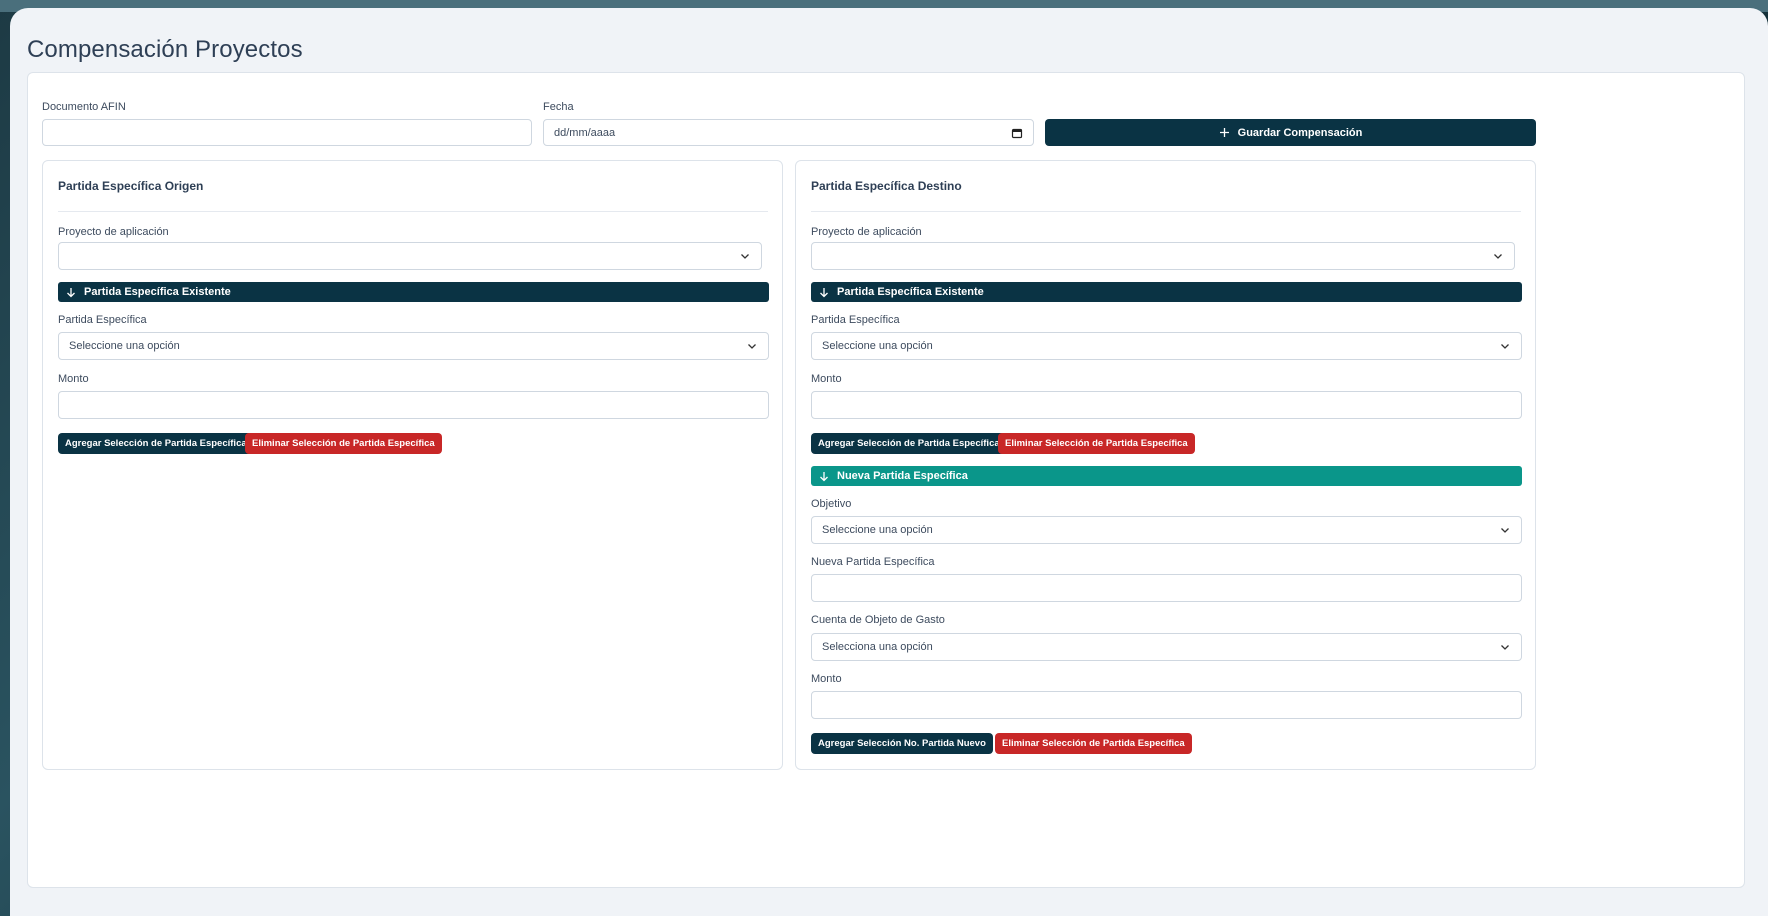 This screenshot has height=916, width=1768. Describe the element at coordinates (886, 186) in the screenshot. I see `destino-title: Partida Específica Destino` at that location.